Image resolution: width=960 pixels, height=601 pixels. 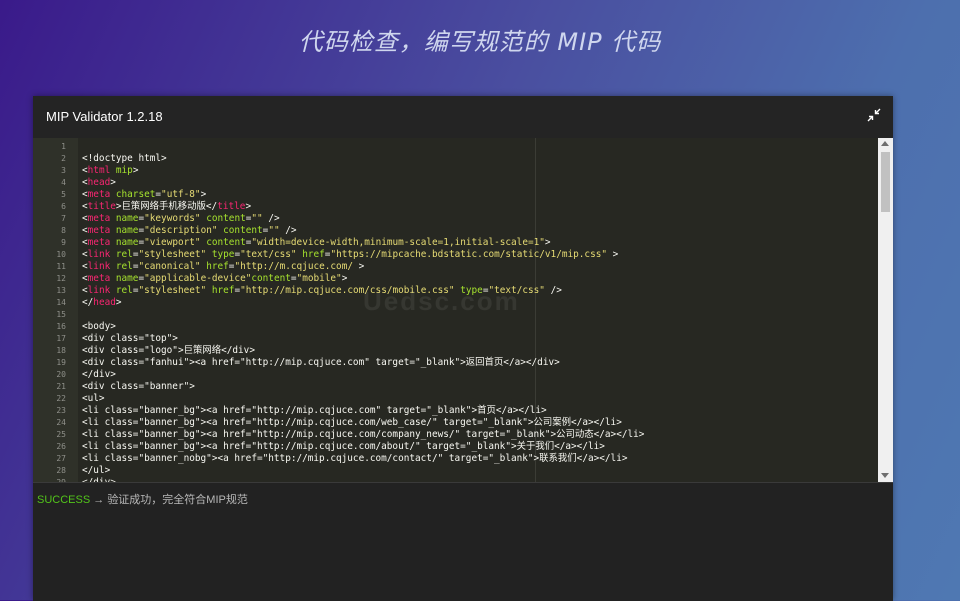 I want to click on line-number: 12, so click(x=61, y=278).